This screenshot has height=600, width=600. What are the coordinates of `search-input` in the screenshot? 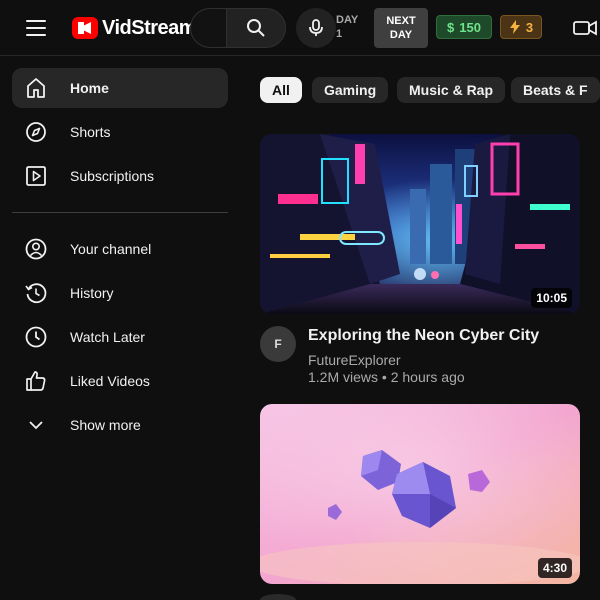 It's located at (208, 28).